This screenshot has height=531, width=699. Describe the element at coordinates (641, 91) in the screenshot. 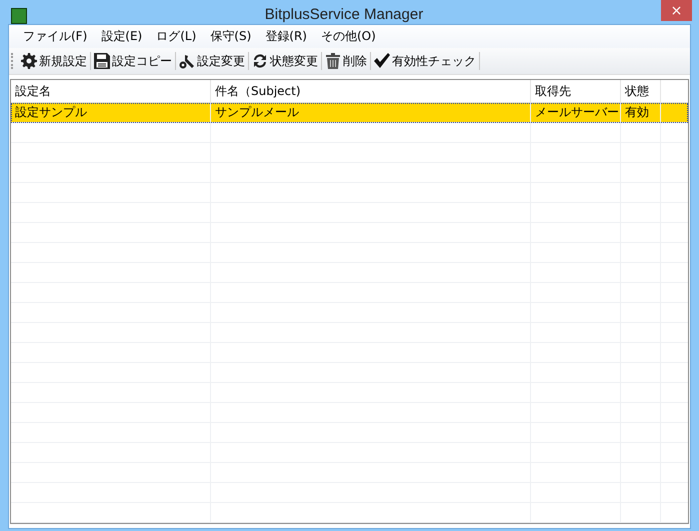

I see `column-header: 状態` at that location.